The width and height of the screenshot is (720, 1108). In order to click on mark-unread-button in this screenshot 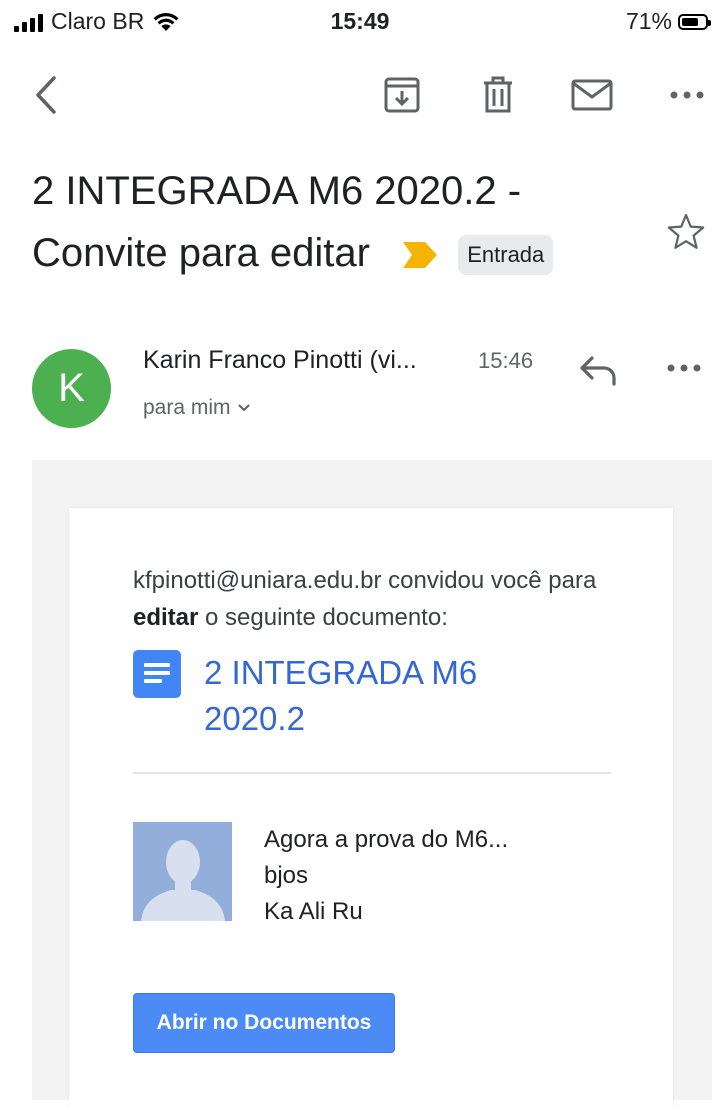, I will do `click(592, 95)`.